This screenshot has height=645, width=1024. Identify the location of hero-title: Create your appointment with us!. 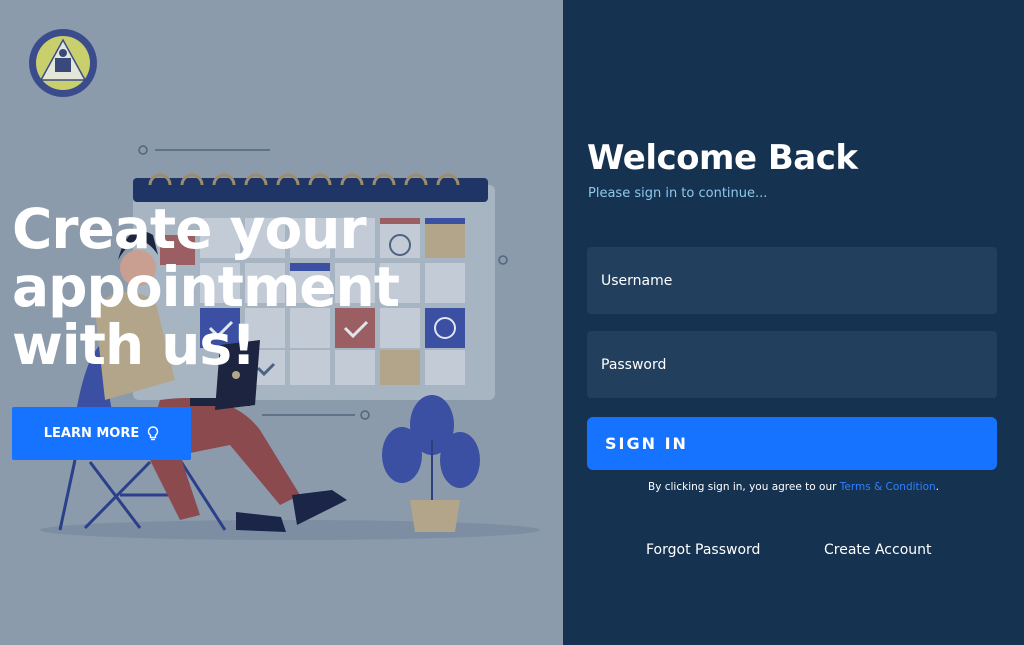
(206, 287).